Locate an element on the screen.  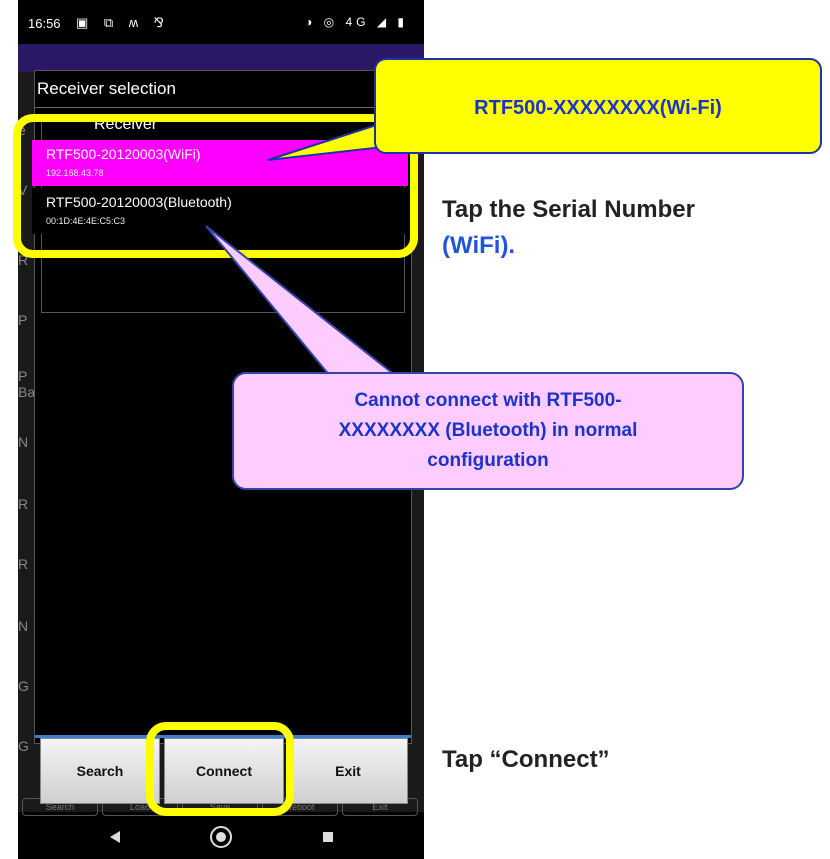
bluetooth-callout-line: XXXXXXXX (Bluetooth) in normal is located at coordinates (488, 430).